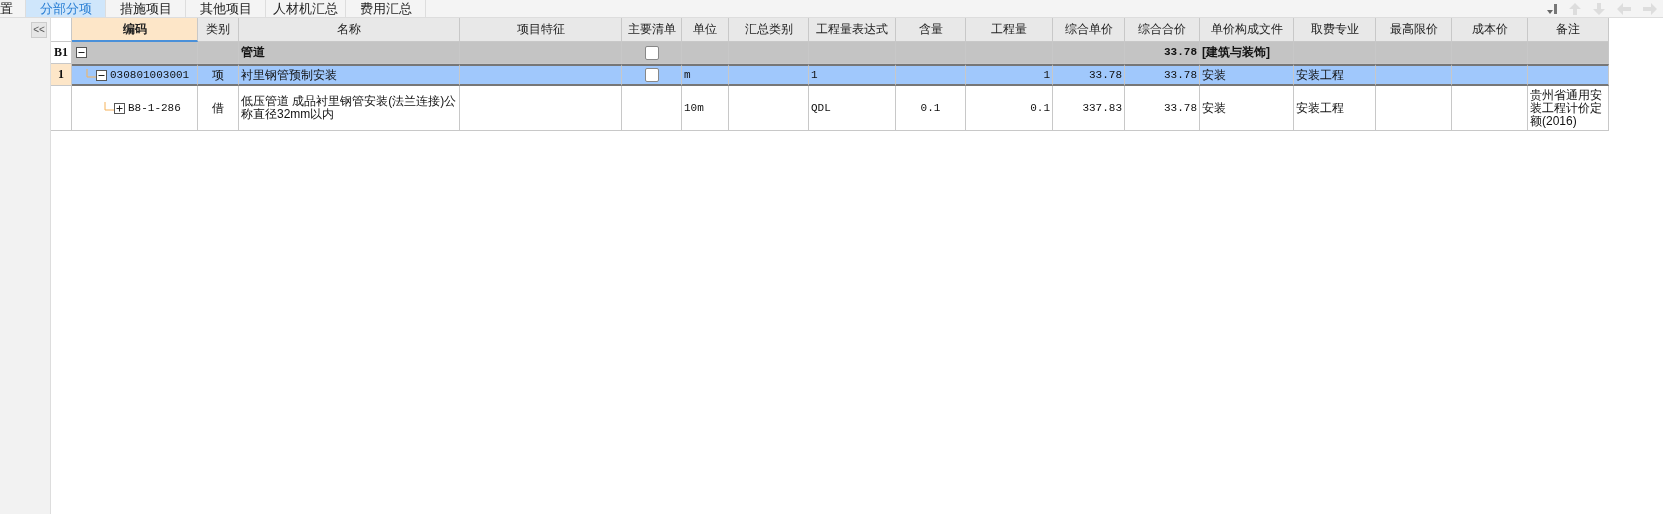 This screenshot has height=514, width=1663. Describe the element at coordinates (218, 30) in the screenshot. I see `column-header: 类别` at that location.